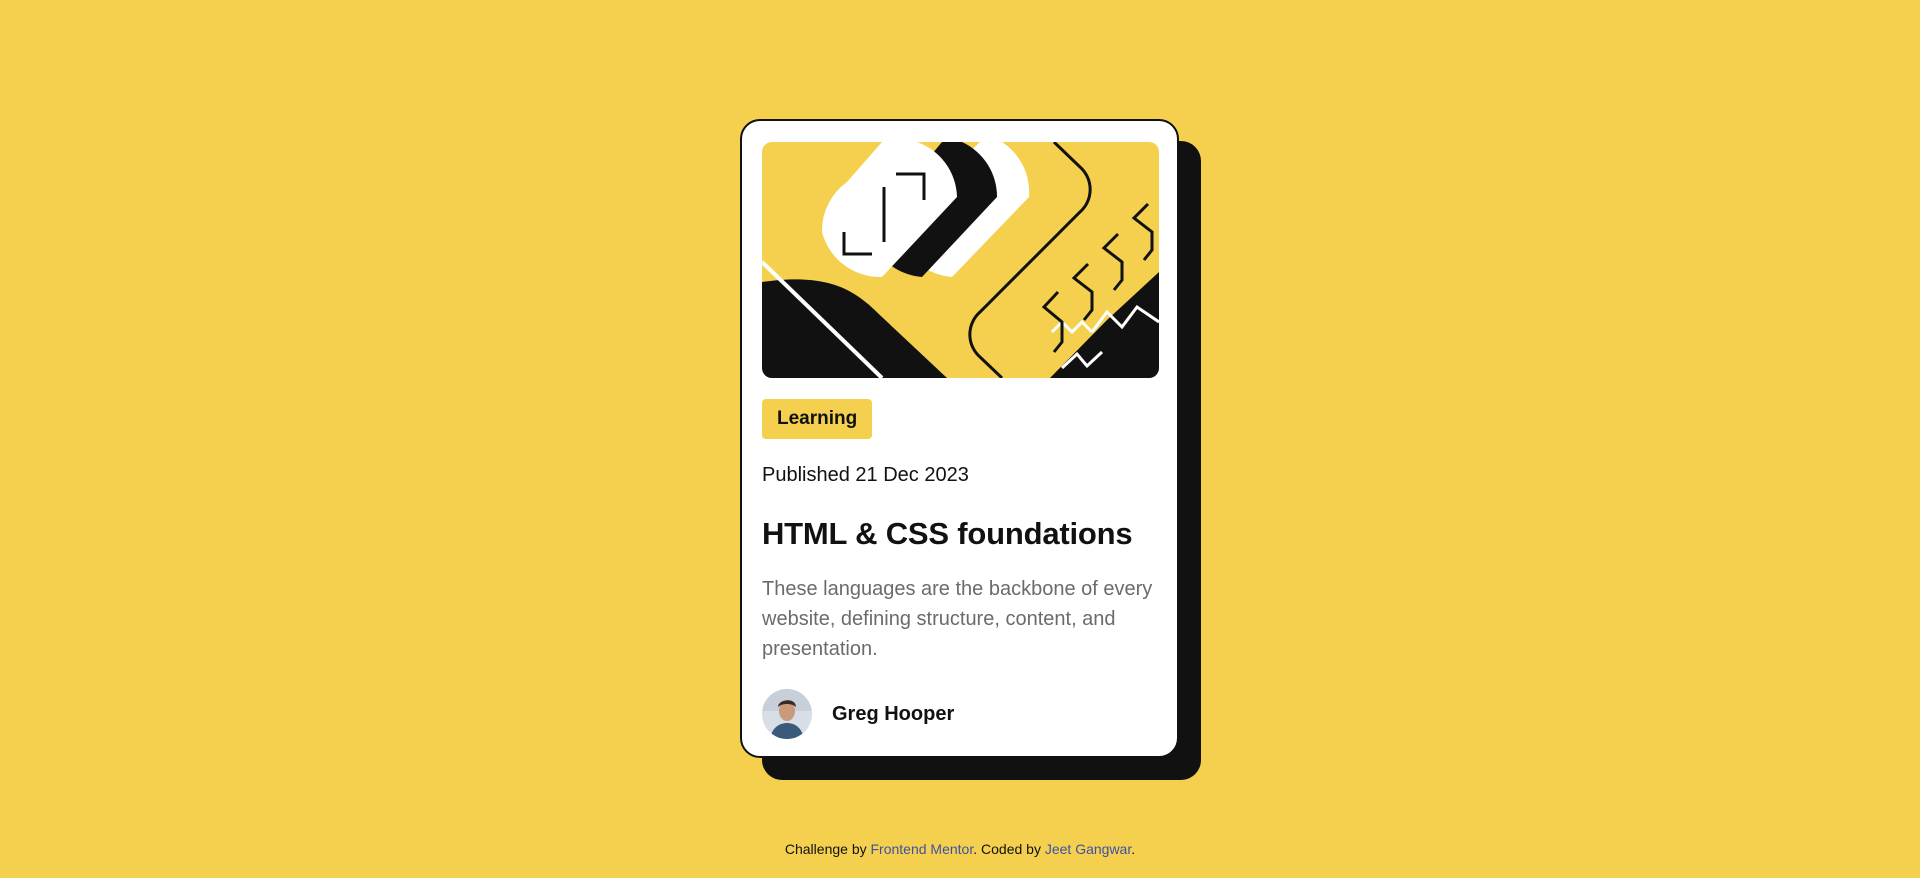 Image resolution: width=1920 pixels, height=878 pixels. What do you see at coordinates (827, 849) in the screenshot?
I see `attribution-prefix: Challenge by` at bounding box center [827, 849].